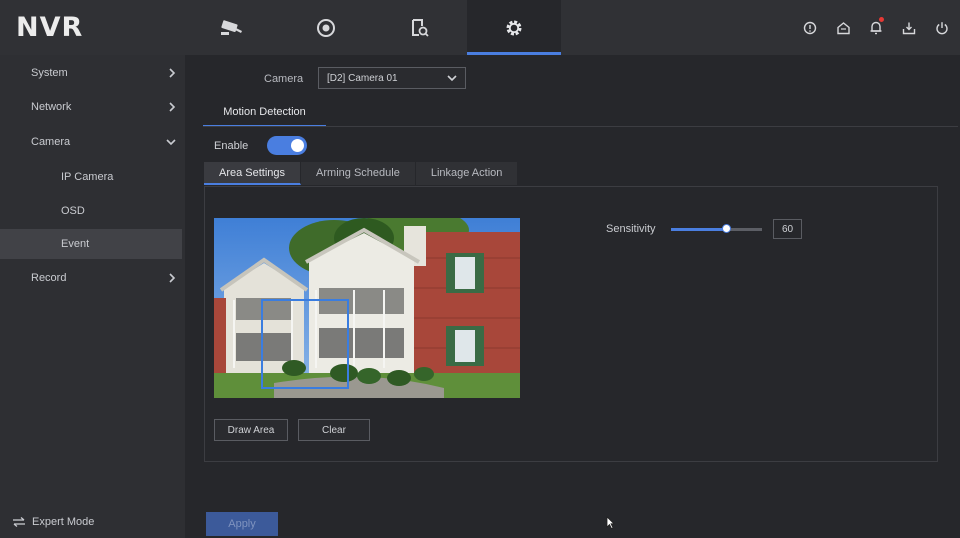  I want to click on camera-preview-image, so click(367, 308).